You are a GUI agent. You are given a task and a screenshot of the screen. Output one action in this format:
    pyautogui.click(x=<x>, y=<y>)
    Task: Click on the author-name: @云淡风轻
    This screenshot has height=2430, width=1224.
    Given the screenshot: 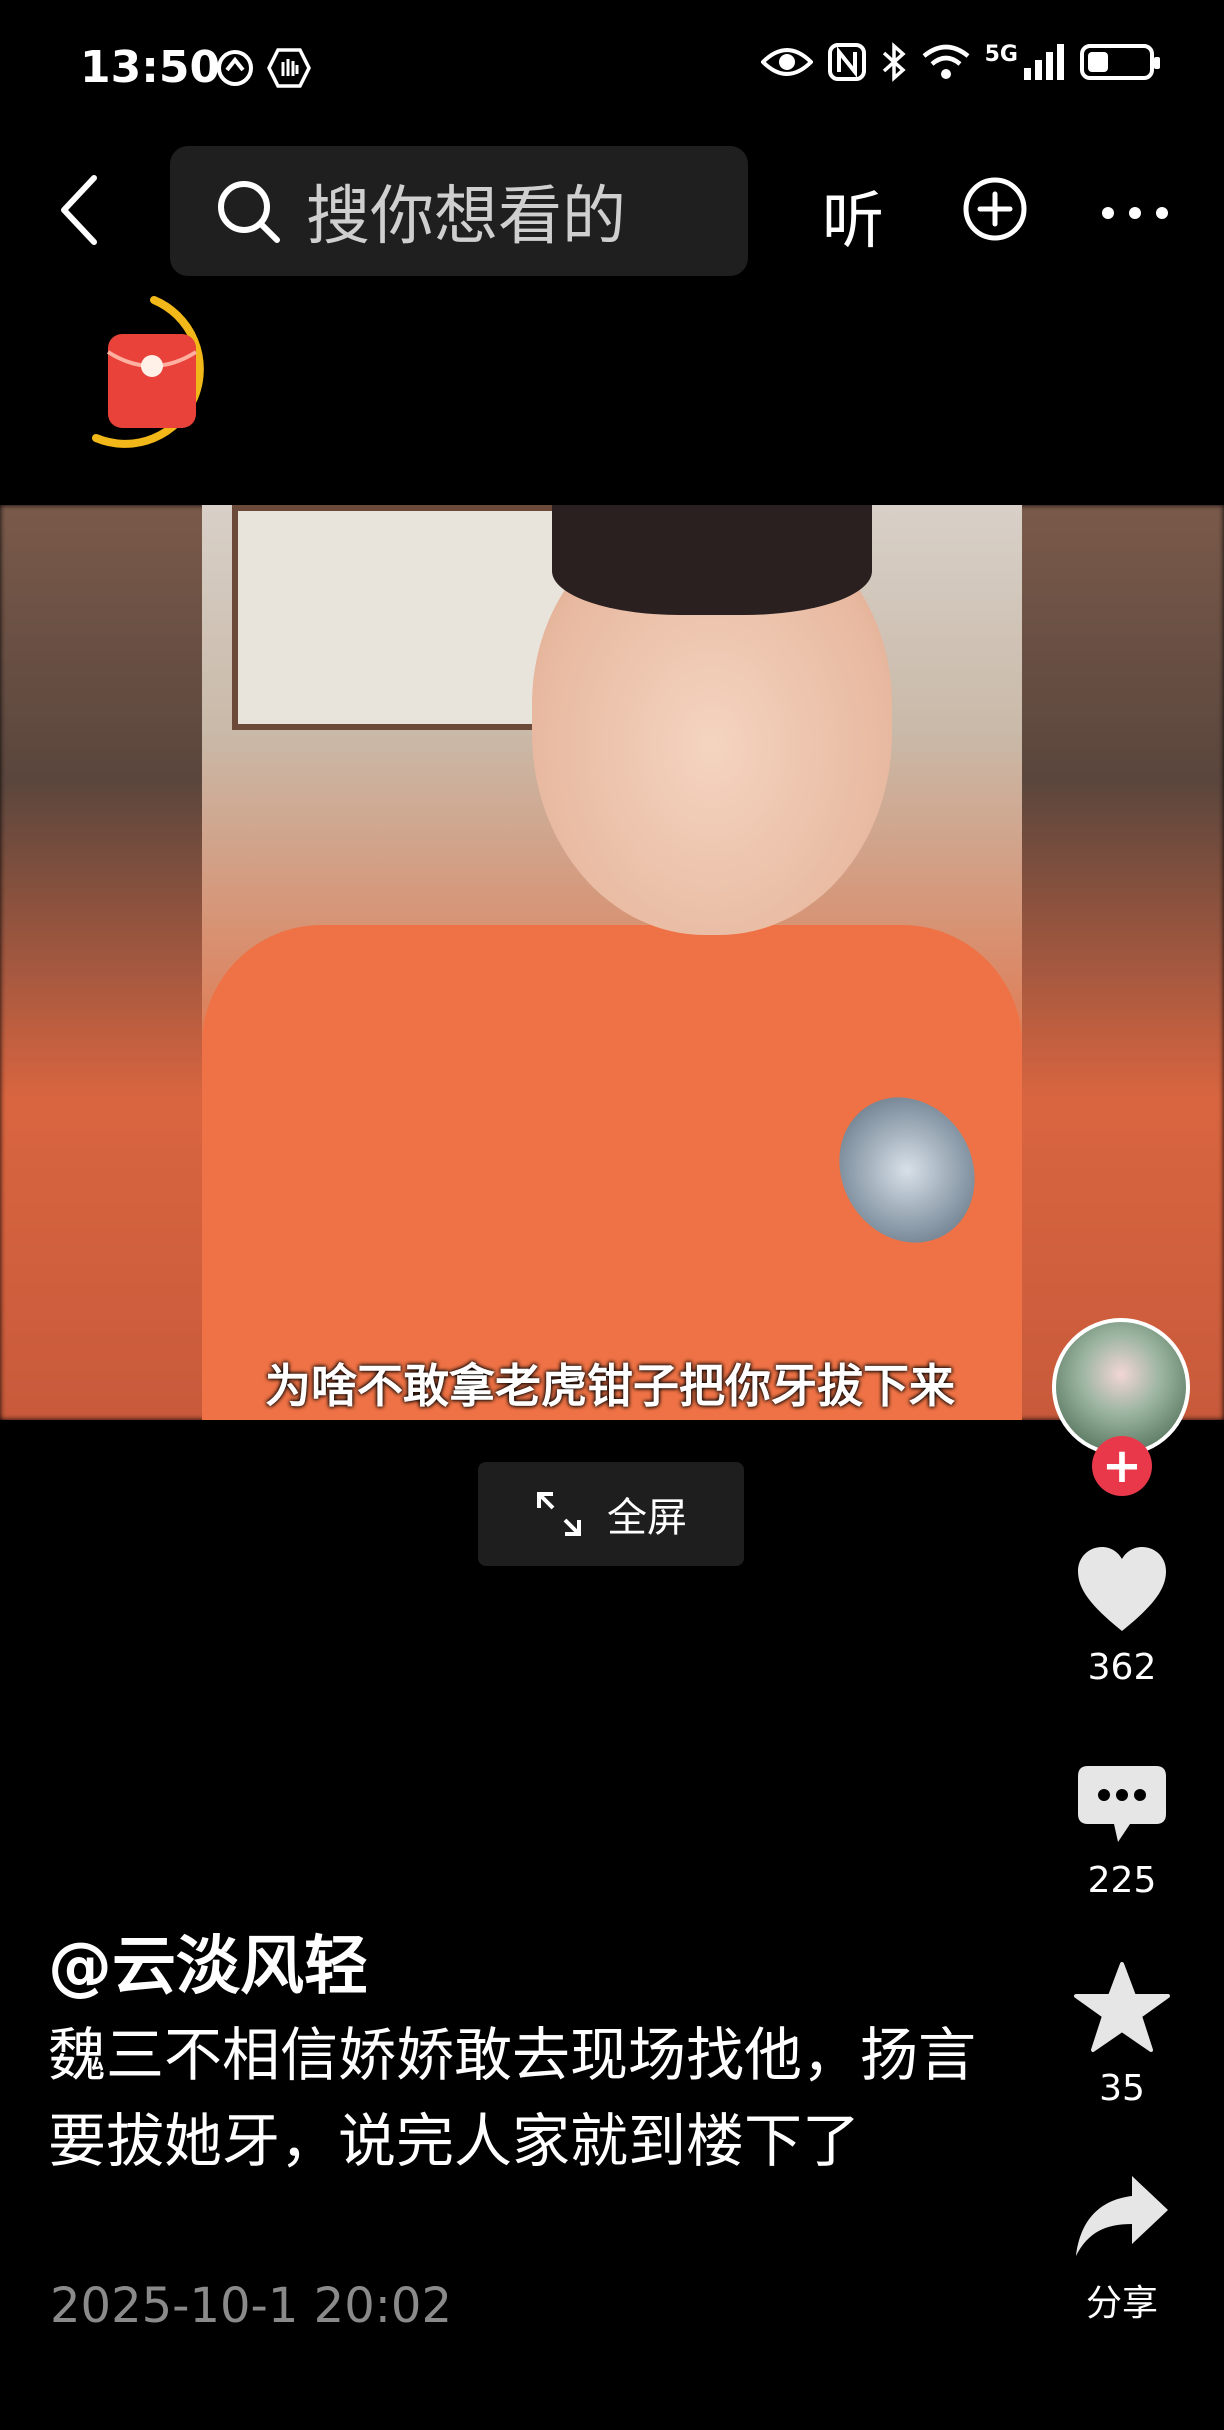 What is the action you would take?
    pyautogui.click(x=208, y=1961)
    